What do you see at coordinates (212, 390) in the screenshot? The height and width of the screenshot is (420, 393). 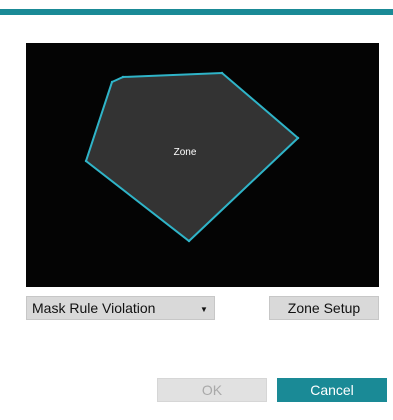 I see `ok-button: OK` at bounding box center [212, 390].